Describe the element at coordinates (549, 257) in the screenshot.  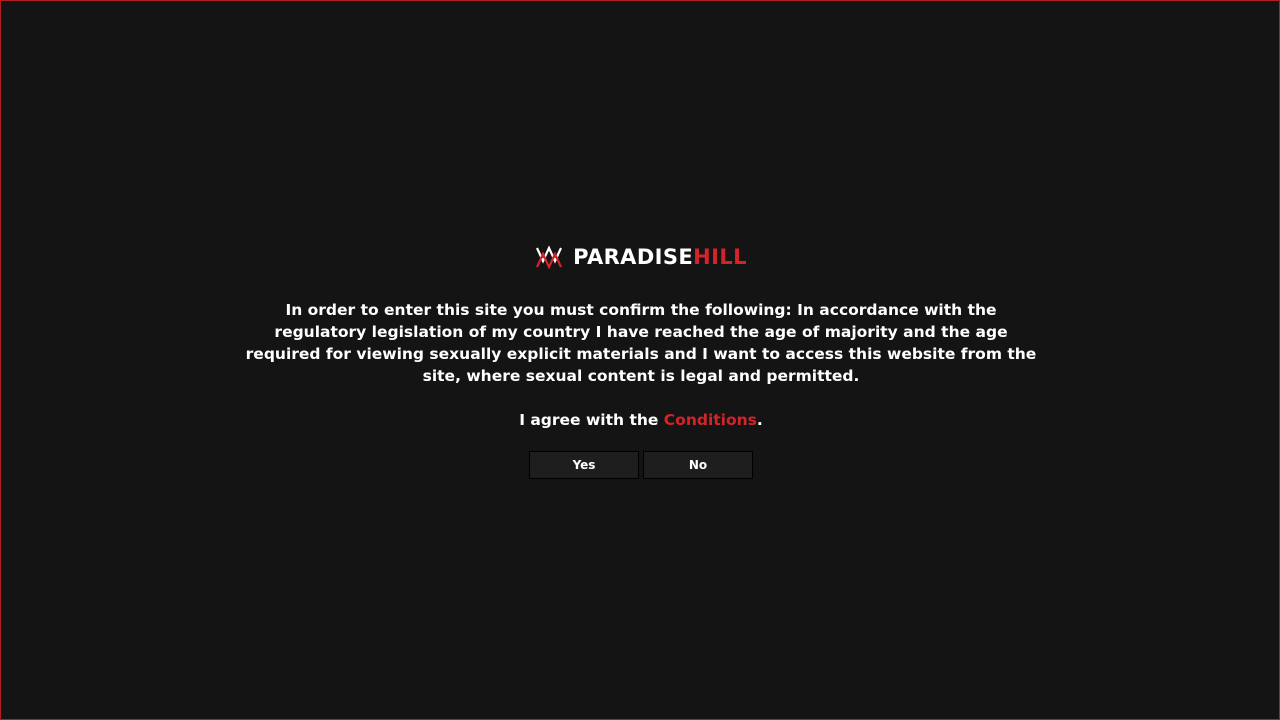
I see `logo-mark-icon` at that location.